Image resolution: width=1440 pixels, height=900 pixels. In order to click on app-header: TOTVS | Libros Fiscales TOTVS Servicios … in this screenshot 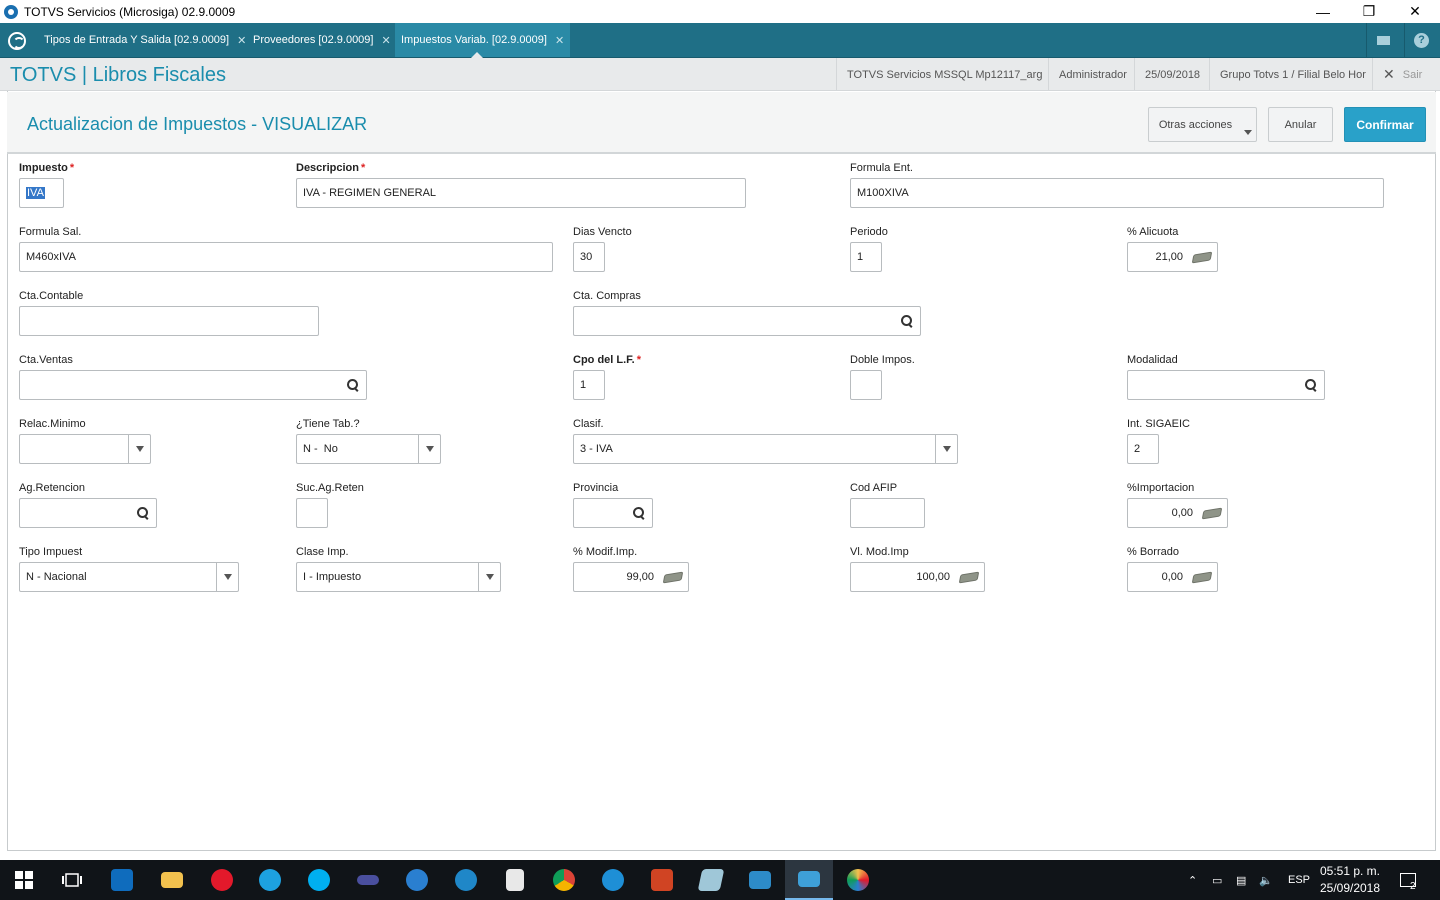, I will do `click(720, 74)`.